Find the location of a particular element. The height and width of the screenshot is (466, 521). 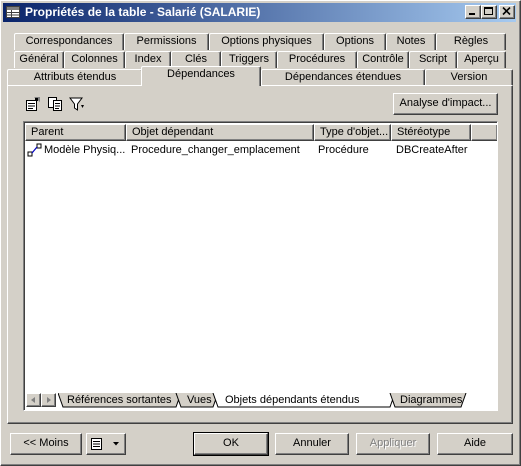

arrow-right-icon is located at coordinates (49, 400).